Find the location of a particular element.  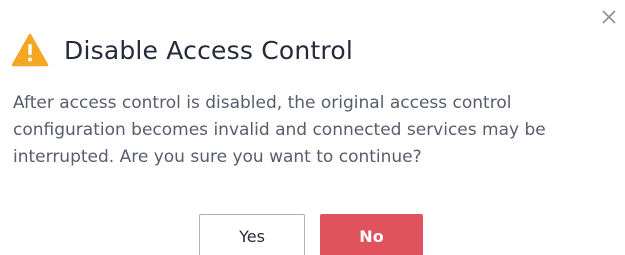

no-button: No is located at coordinates (371, 234).